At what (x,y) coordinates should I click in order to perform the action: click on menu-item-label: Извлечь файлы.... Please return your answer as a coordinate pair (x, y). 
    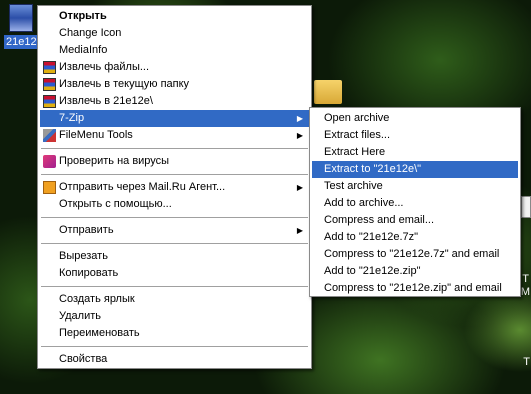
    Looking at the image, I should click on (104, 67).